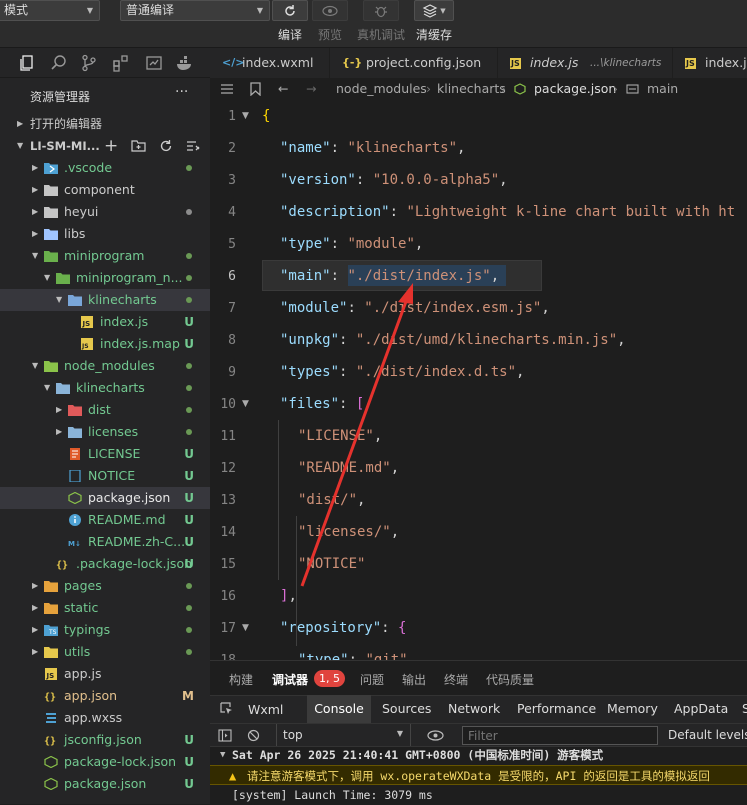 This screenshot has height=805, width=747. I want to click on tree-item: ▼ node_modules, so click(105, 366).